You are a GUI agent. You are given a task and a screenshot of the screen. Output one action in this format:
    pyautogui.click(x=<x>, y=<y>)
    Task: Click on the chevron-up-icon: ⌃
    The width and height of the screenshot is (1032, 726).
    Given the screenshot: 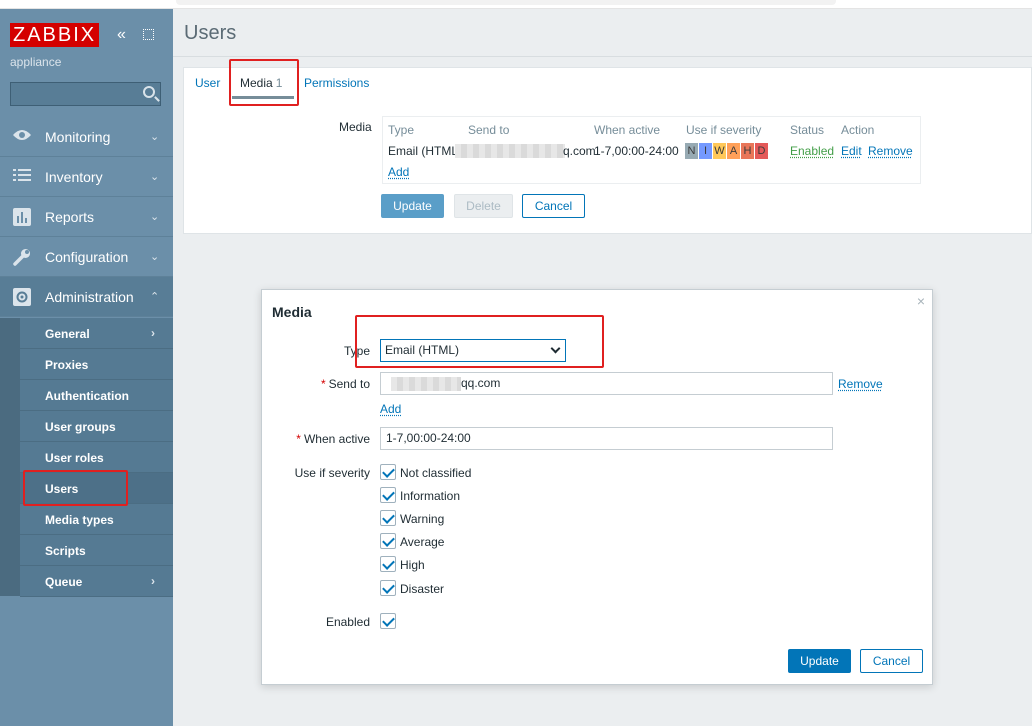 What is the action you would take?
    pyautogui.click(x=155, y=297)
    